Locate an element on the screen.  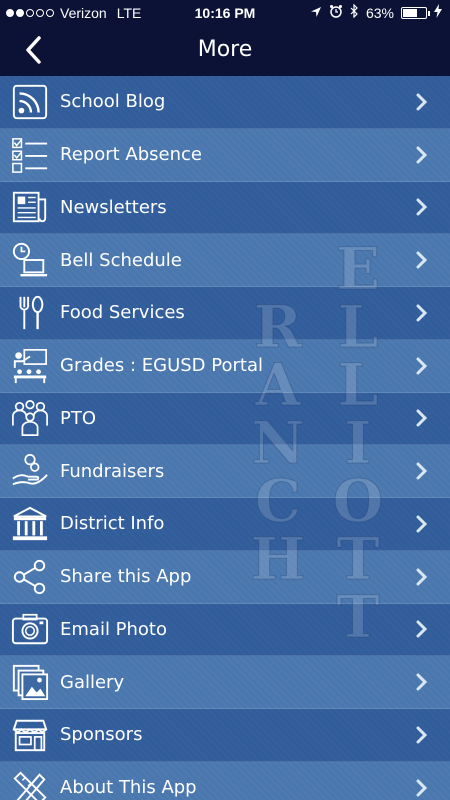
nav-bar: More is located at coordinates (225, 51).